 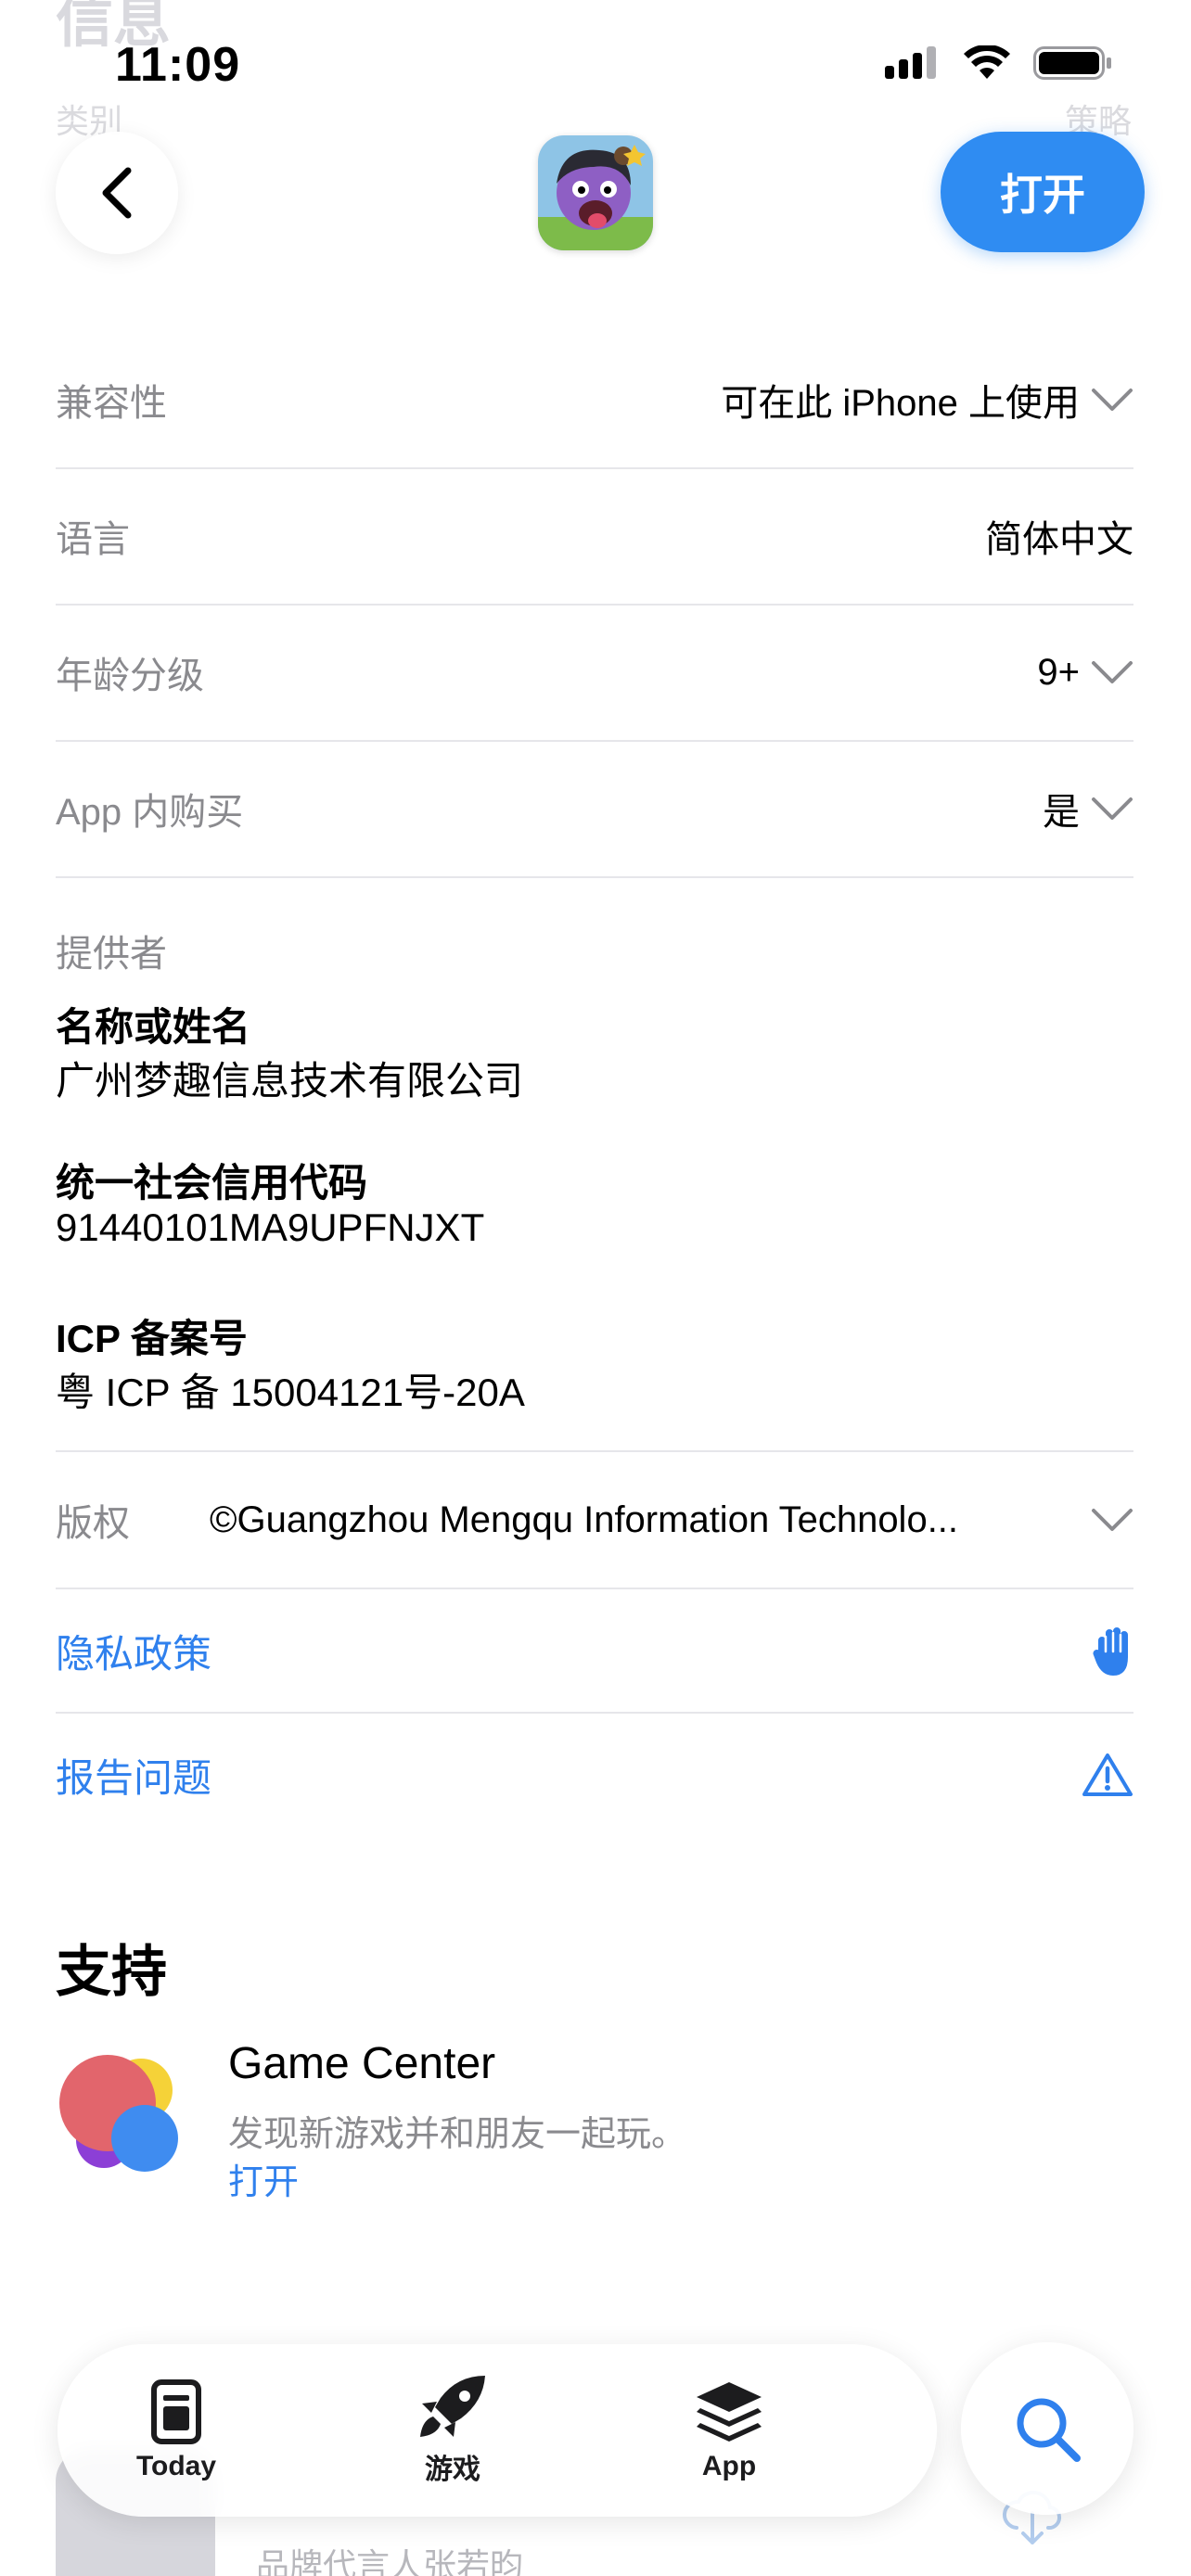 What do you see at coordinates (452, 2406) in the screenshot?
I see `rocket-icon` at bounding box center [452, 2406].